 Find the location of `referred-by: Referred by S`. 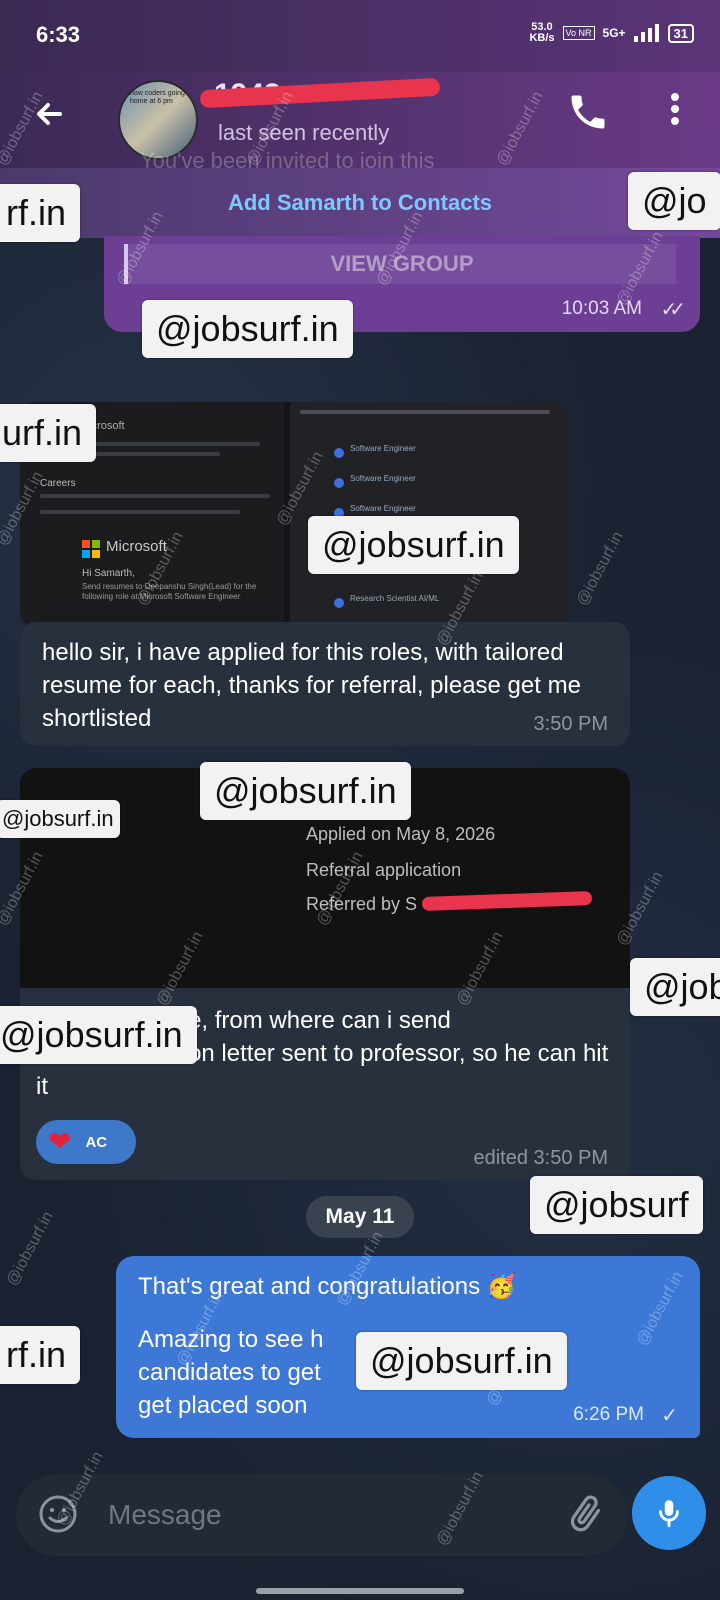

referred-by: Referred by S is located at coordinates (362, 904).